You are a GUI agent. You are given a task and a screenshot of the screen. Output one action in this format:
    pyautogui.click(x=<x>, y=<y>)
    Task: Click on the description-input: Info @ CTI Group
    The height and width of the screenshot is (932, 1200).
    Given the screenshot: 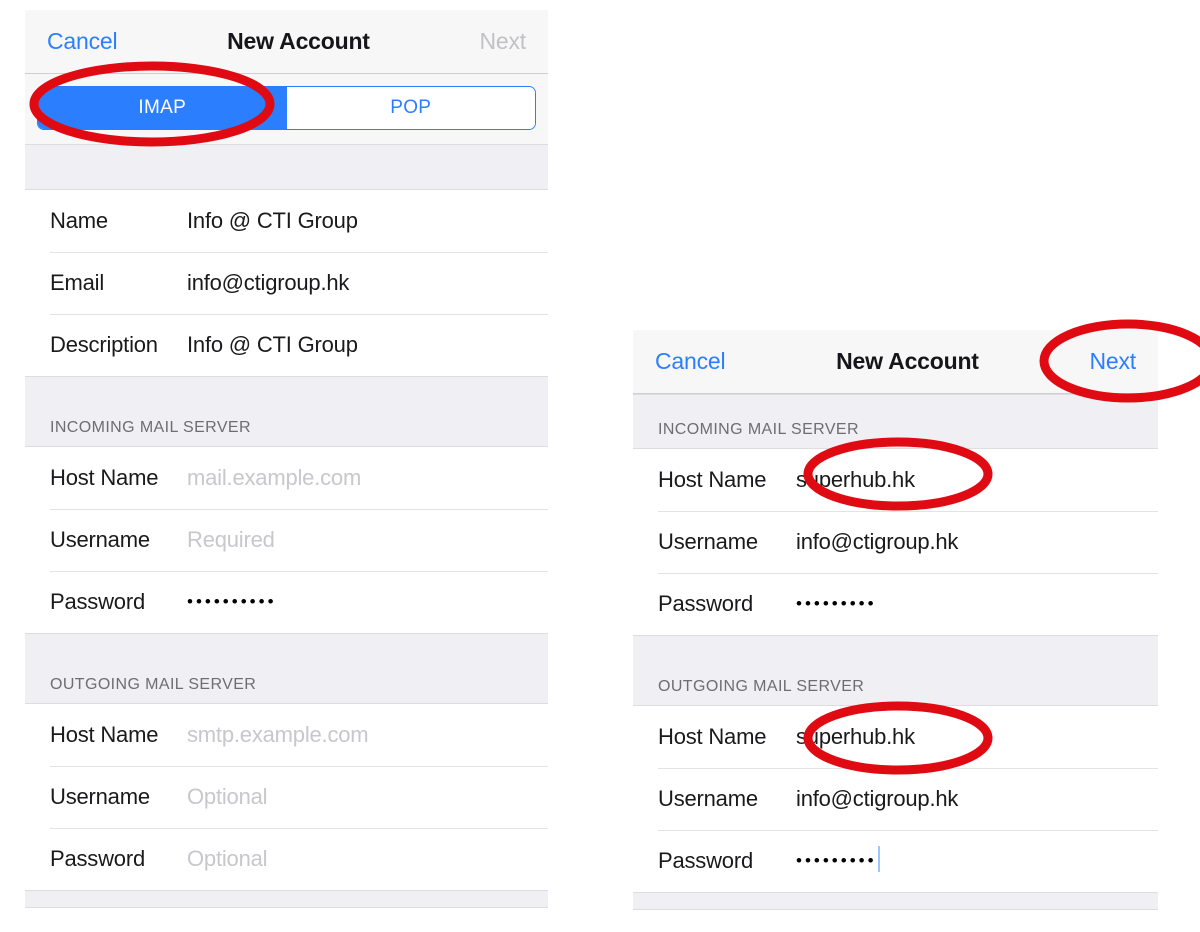 What is the action you would take?
    pyautogui.click(x=272, y=345)
    